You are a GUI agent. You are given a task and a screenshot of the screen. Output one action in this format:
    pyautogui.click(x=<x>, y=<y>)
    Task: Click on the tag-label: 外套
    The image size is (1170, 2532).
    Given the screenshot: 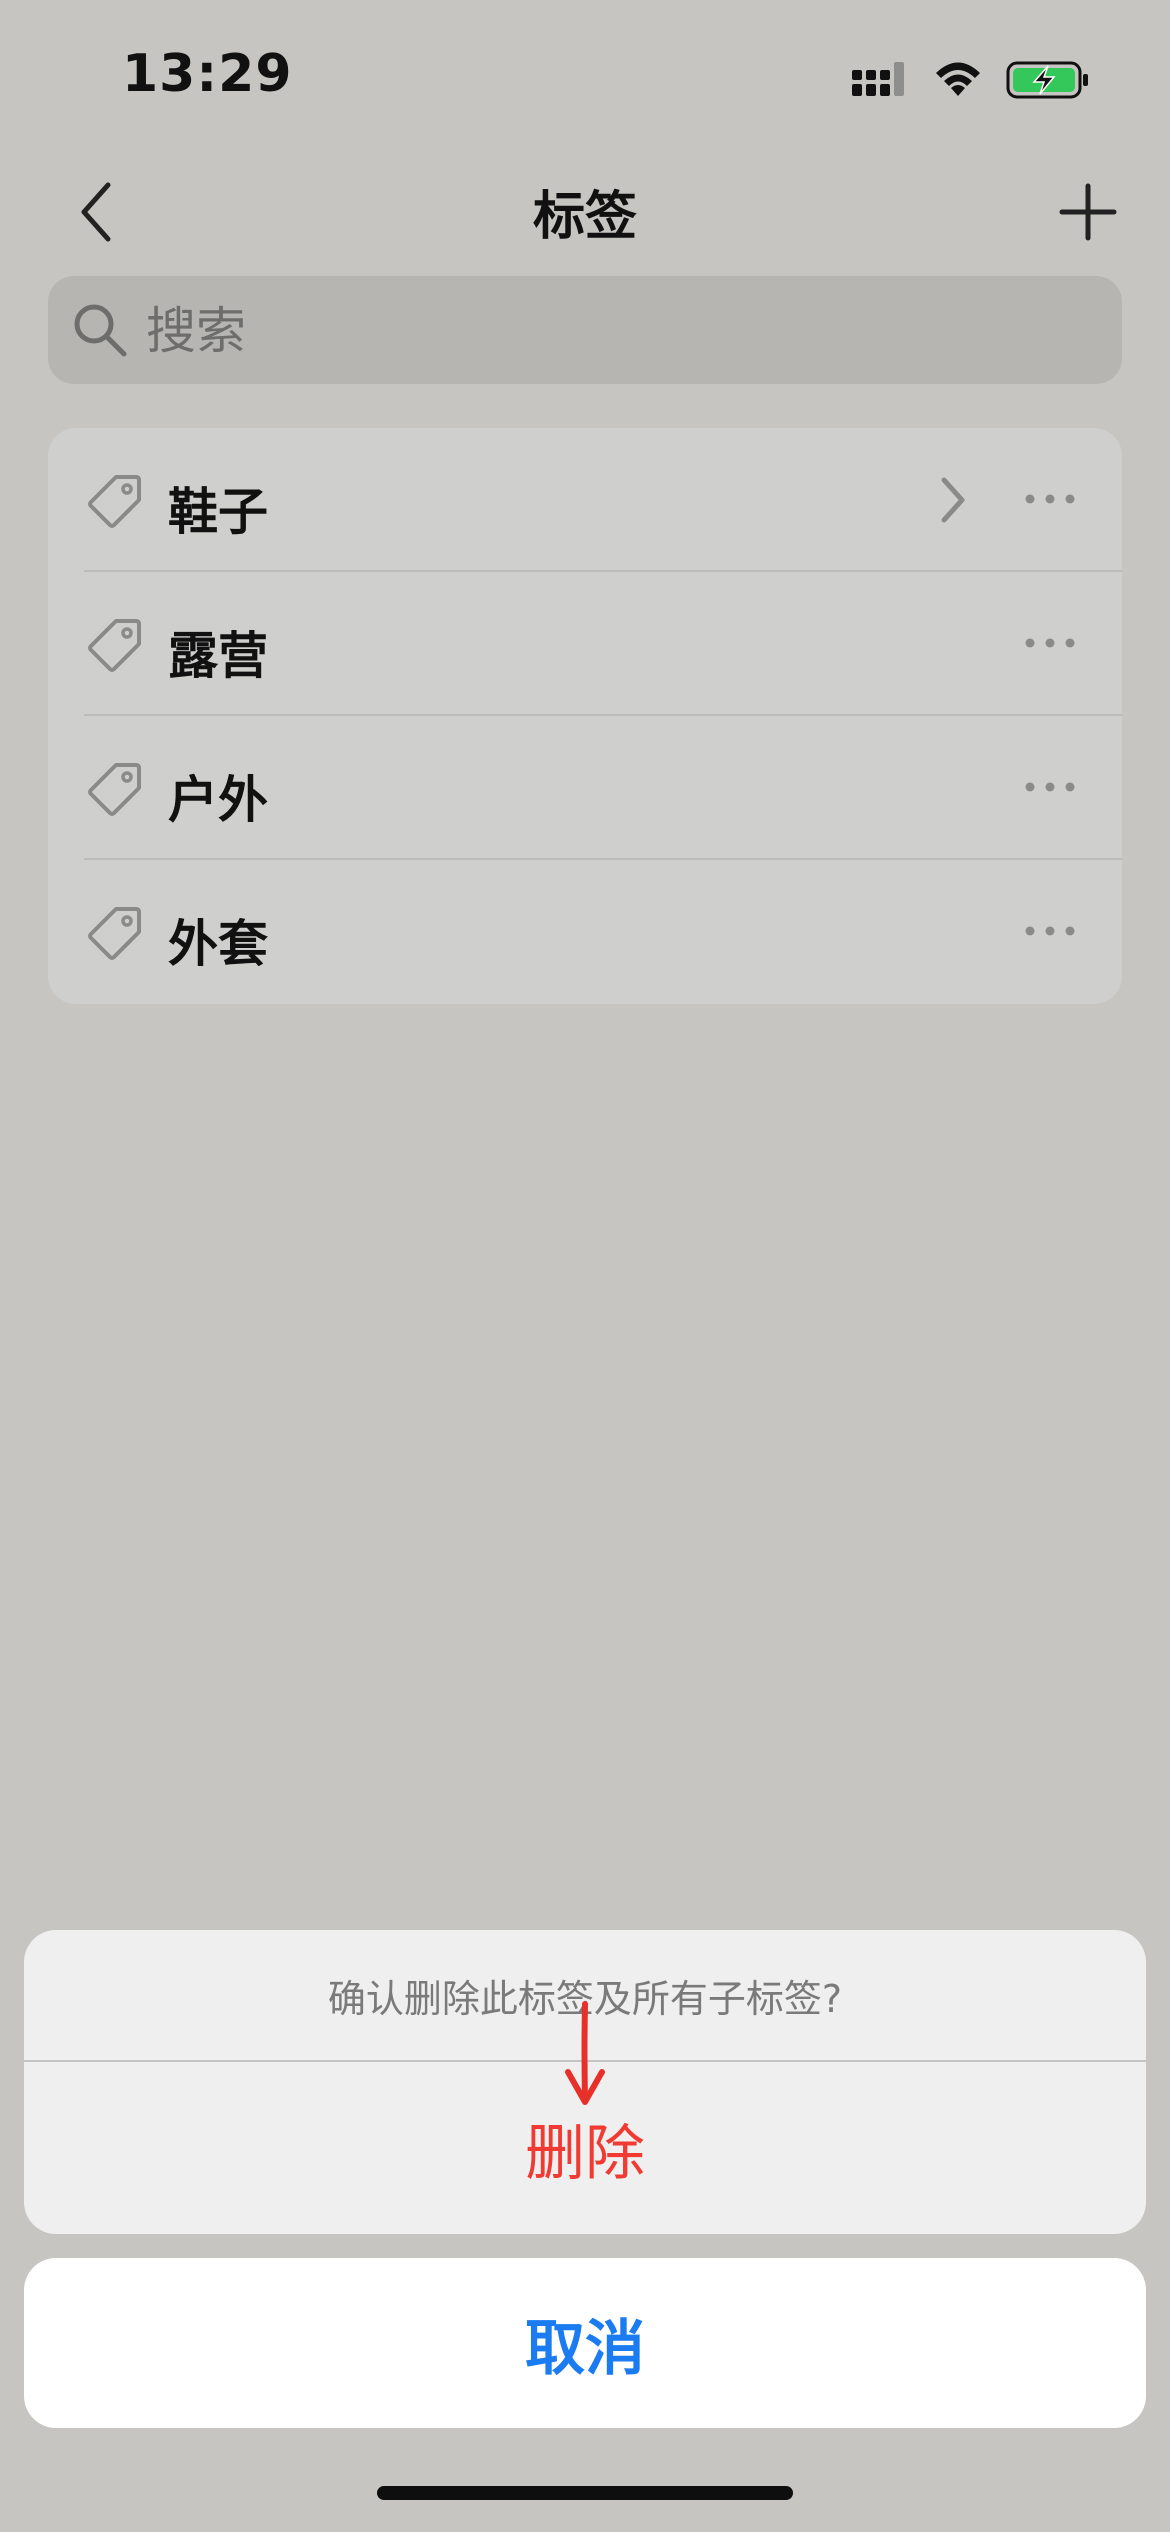 What is the action you would take?
    pyautogui.click(x=218, y=944)
    